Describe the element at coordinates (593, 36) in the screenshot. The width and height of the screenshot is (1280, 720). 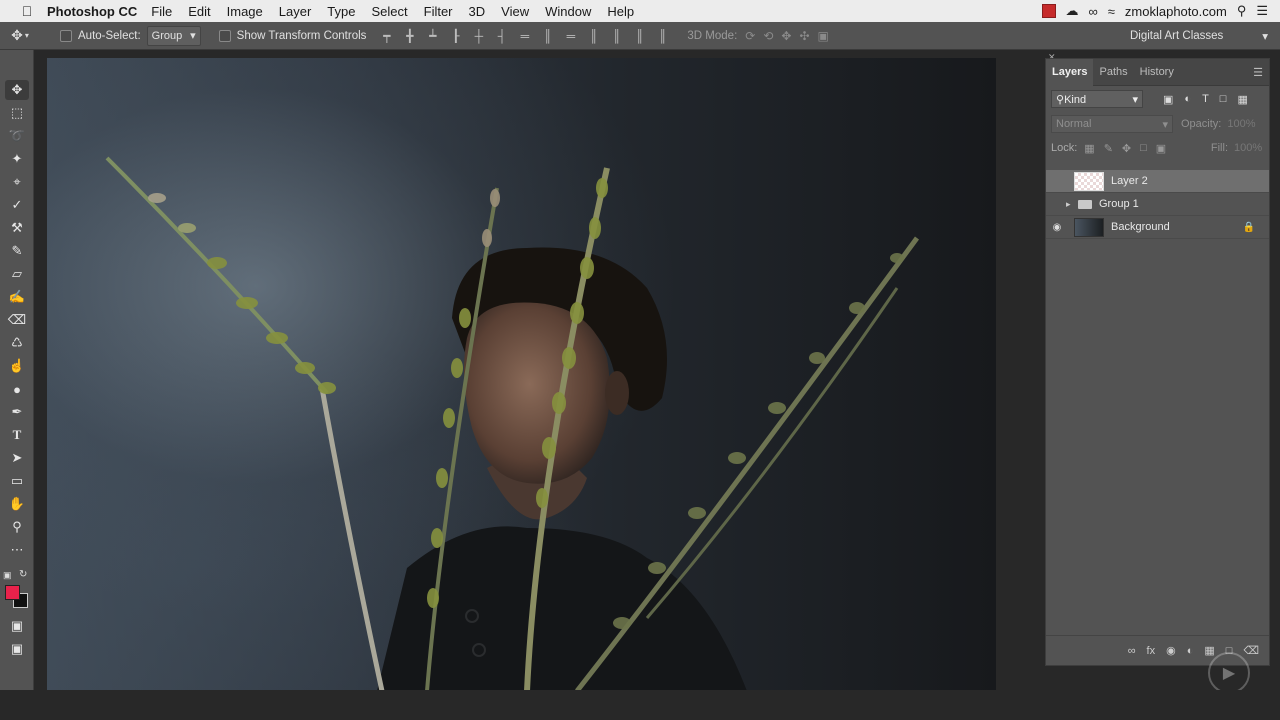
I see `distribute-left-icon: ║` at that location.